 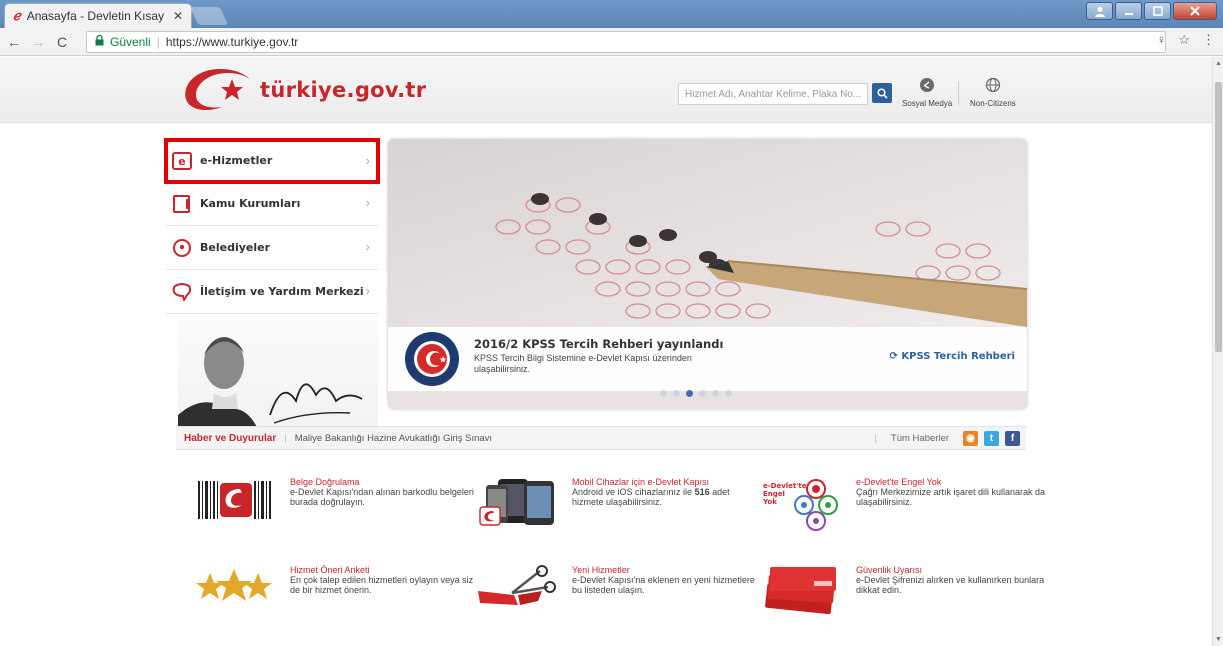 What do you see at coordinates (991, 438) in the screenshot?
I see `twitter-icon: t` at bounding box center [991, 438].